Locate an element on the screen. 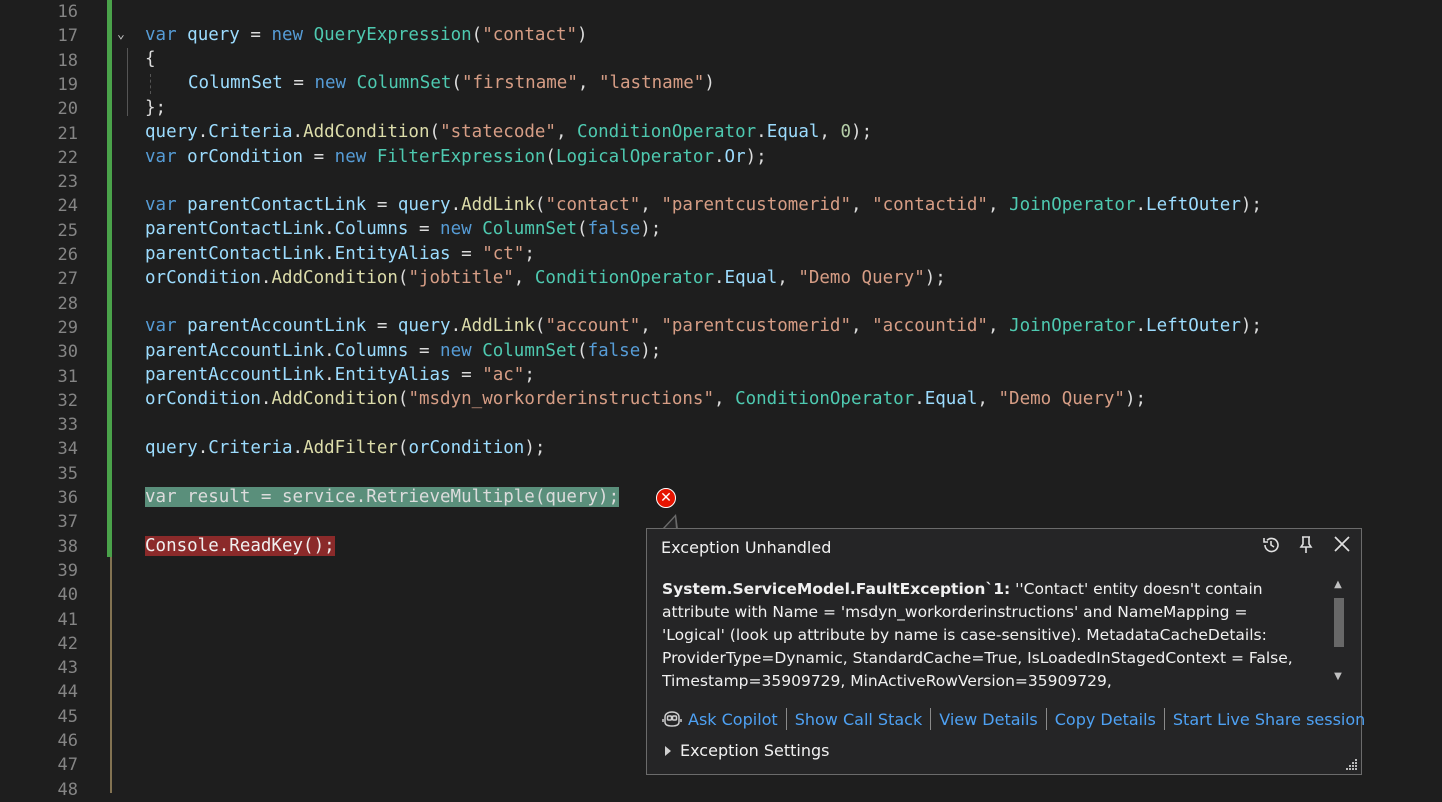  code-token: orCondition is located at coordinates (203, 399).